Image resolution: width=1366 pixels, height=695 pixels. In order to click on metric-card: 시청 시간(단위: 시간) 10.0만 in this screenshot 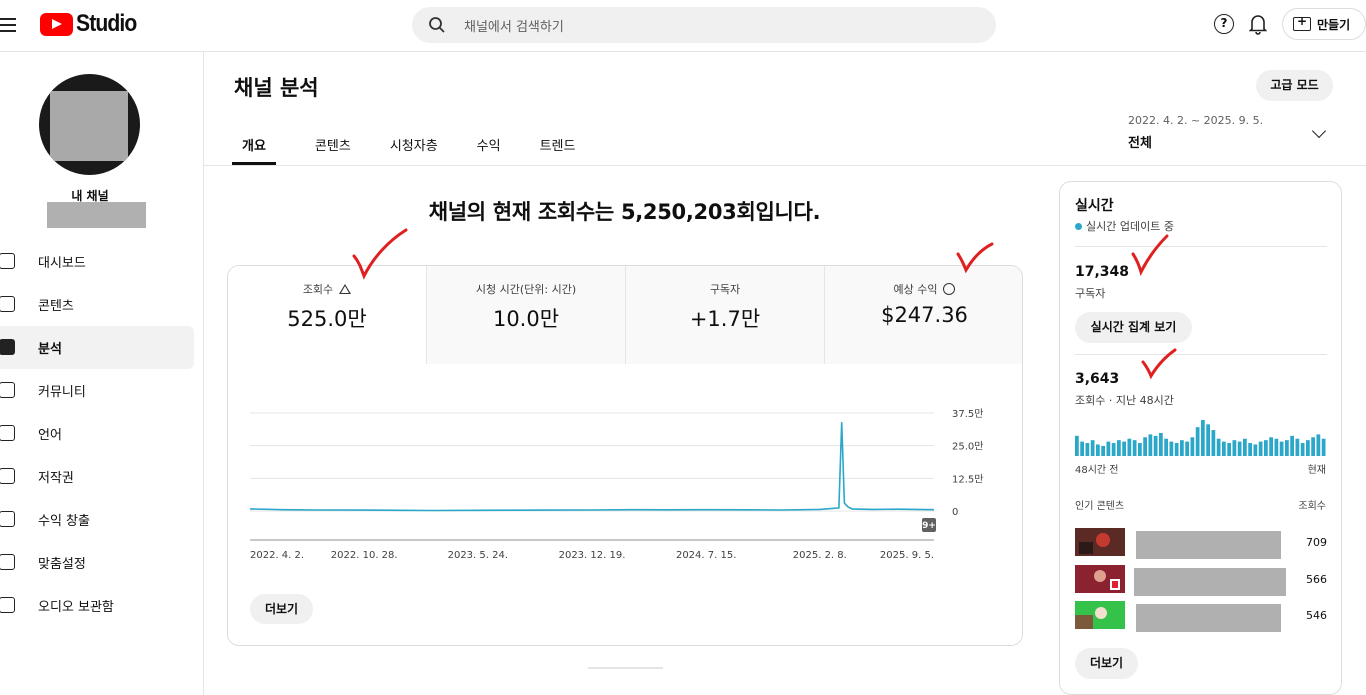, I will do `click(526, 315)`.